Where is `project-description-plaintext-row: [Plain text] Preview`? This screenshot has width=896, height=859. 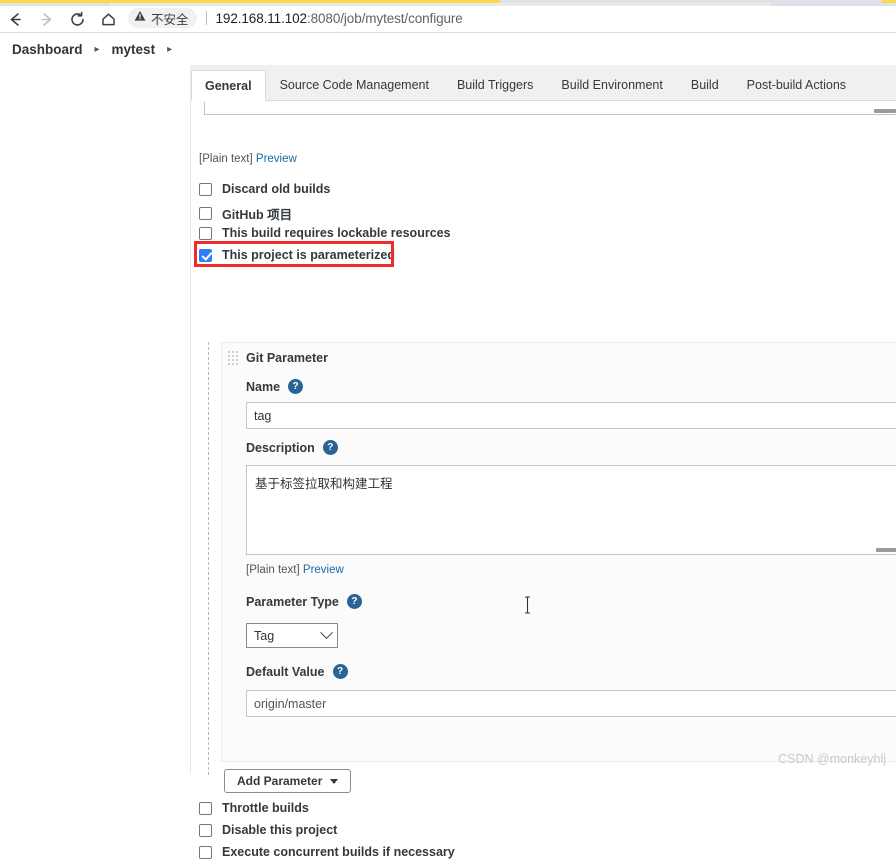 project-description-plaintext-row: [Plain text] Preview is located at coordinates (248, 159).